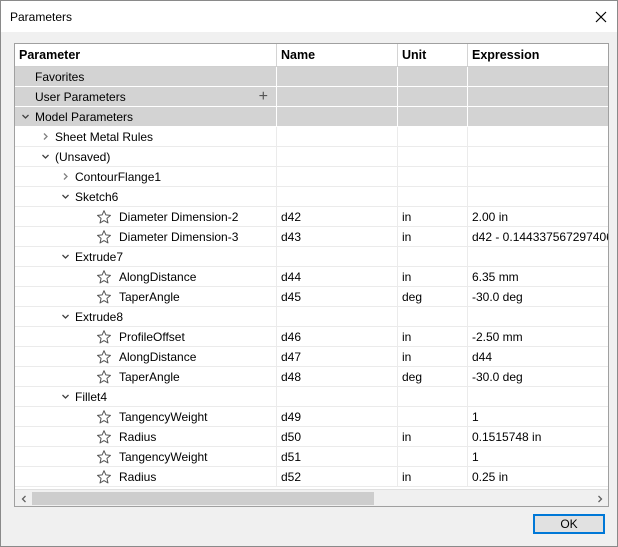 This screenshot has height=547, width=618. What do you see at coordinates (599, 498) in the screenshot?
I see `scroll-right-button` at bounding box center [599, 498].